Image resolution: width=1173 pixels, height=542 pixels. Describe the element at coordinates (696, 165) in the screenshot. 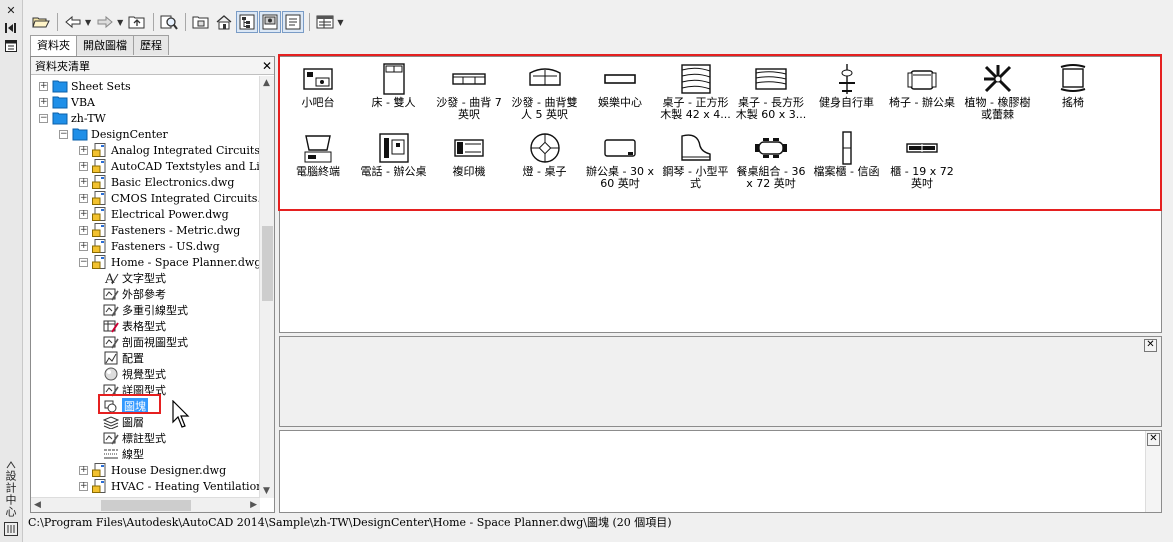

I see `block-item: 鋼琴 - 小型平式` at that location.